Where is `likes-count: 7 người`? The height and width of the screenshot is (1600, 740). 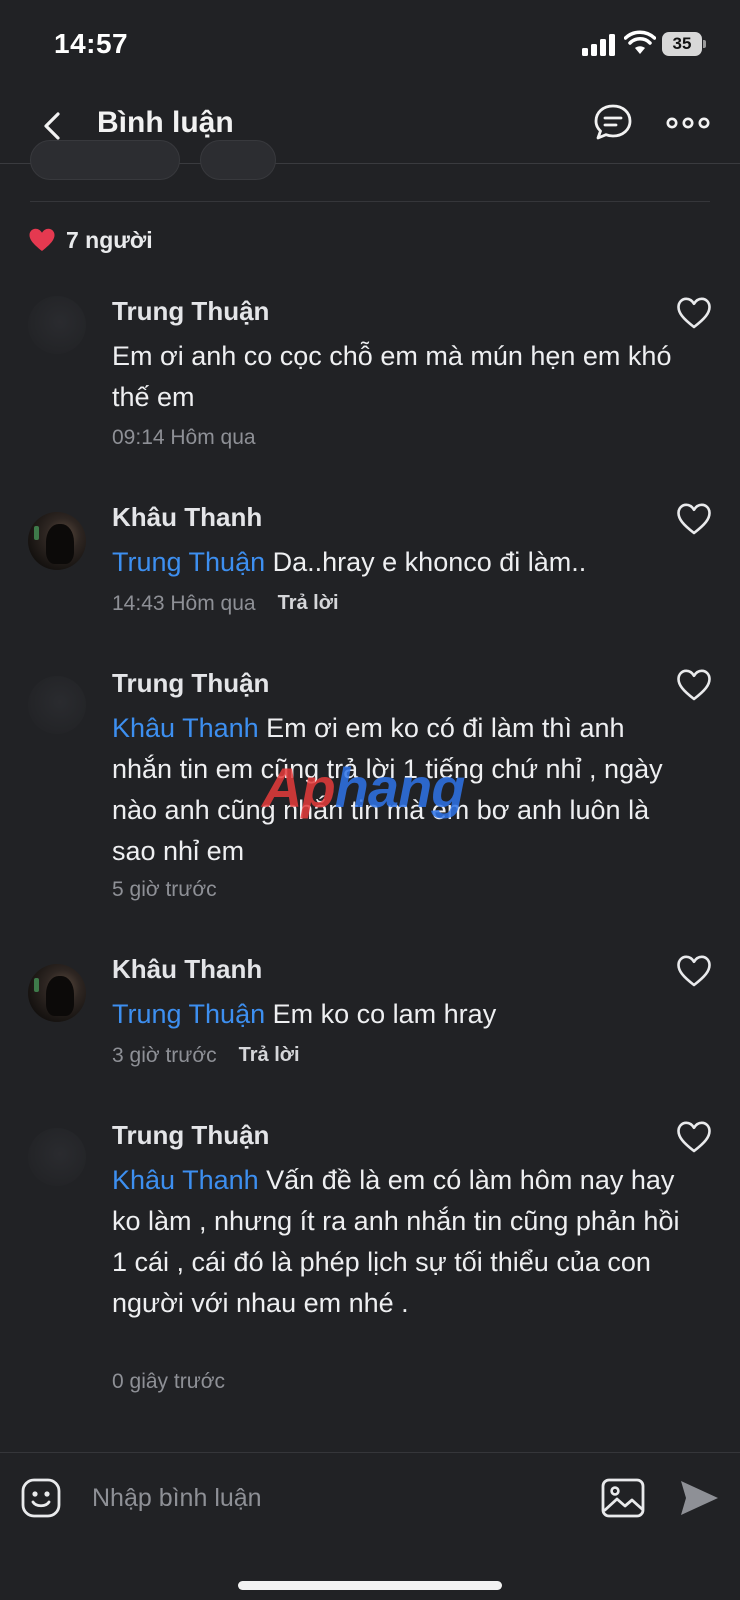
likes-count: 7 người is located at coordinates (109, 239).